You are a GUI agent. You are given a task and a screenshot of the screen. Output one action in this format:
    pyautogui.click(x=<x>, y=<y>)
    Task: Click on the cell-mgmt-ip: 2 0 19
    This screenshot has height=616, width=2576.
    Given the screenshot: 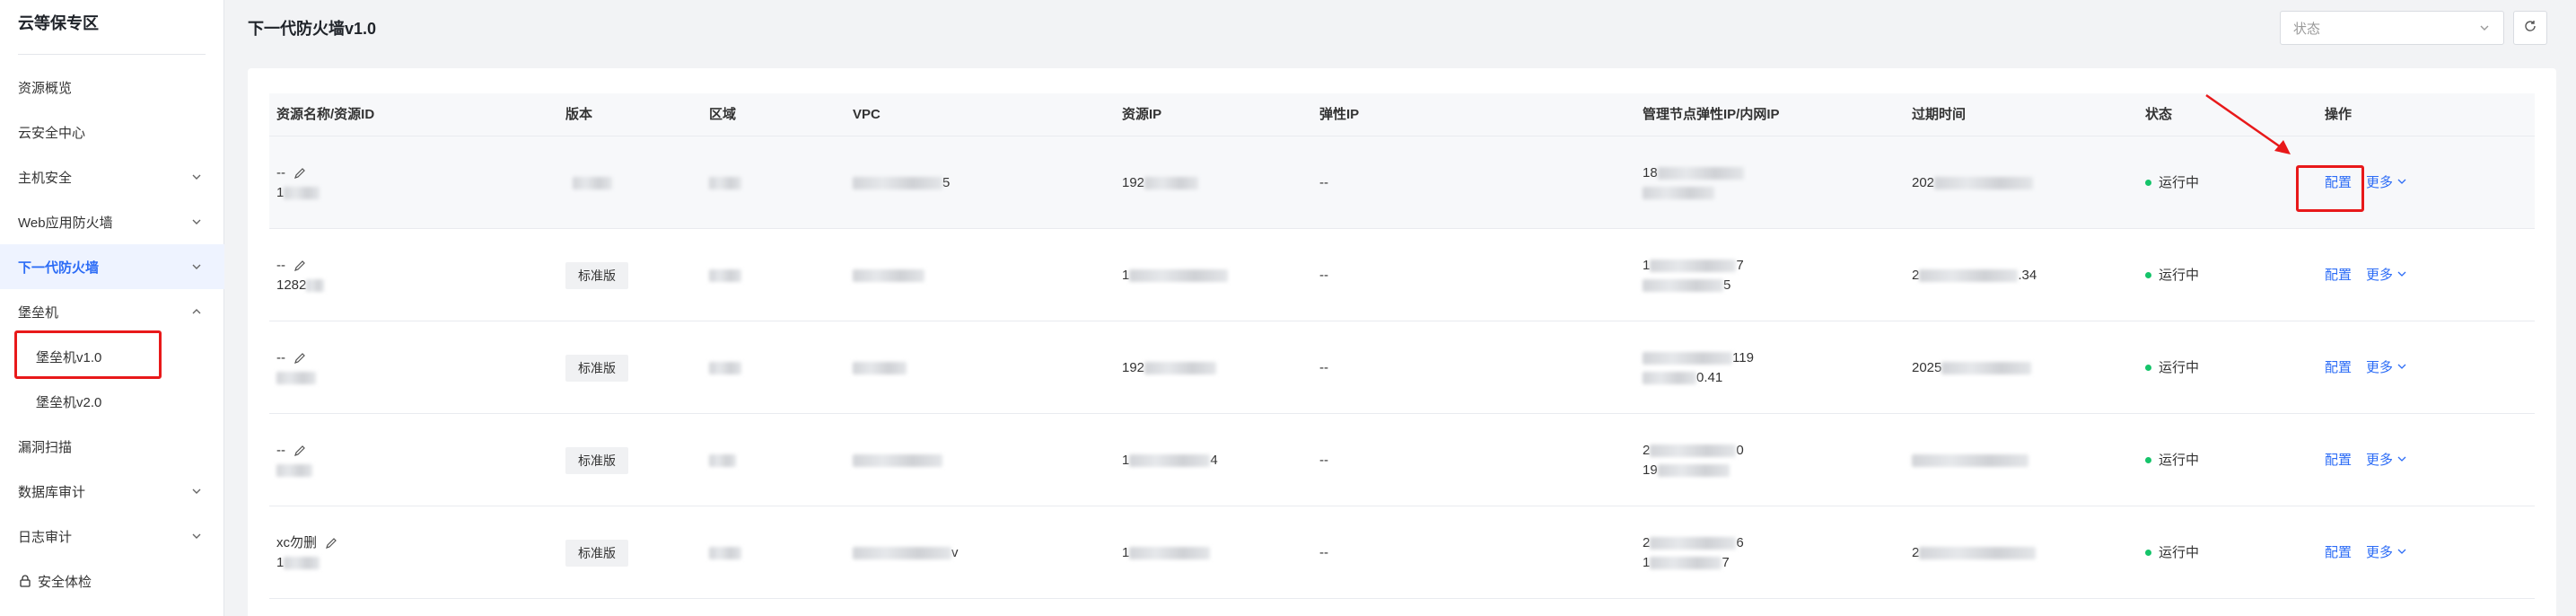 What is the action you would take?
    pyautogui.click(x=1693, y=460)
    